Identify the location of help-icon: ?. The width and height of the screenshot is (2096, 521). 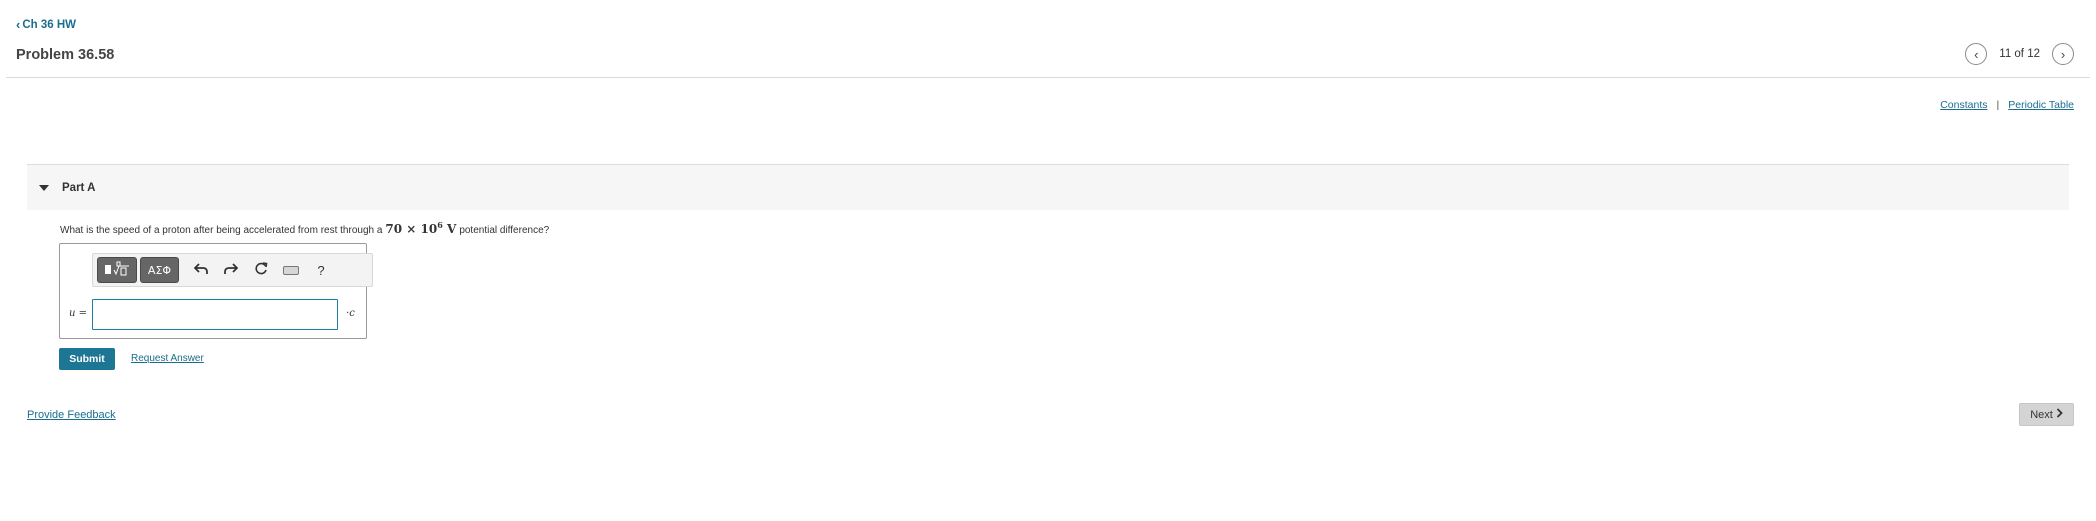
(321, 270).